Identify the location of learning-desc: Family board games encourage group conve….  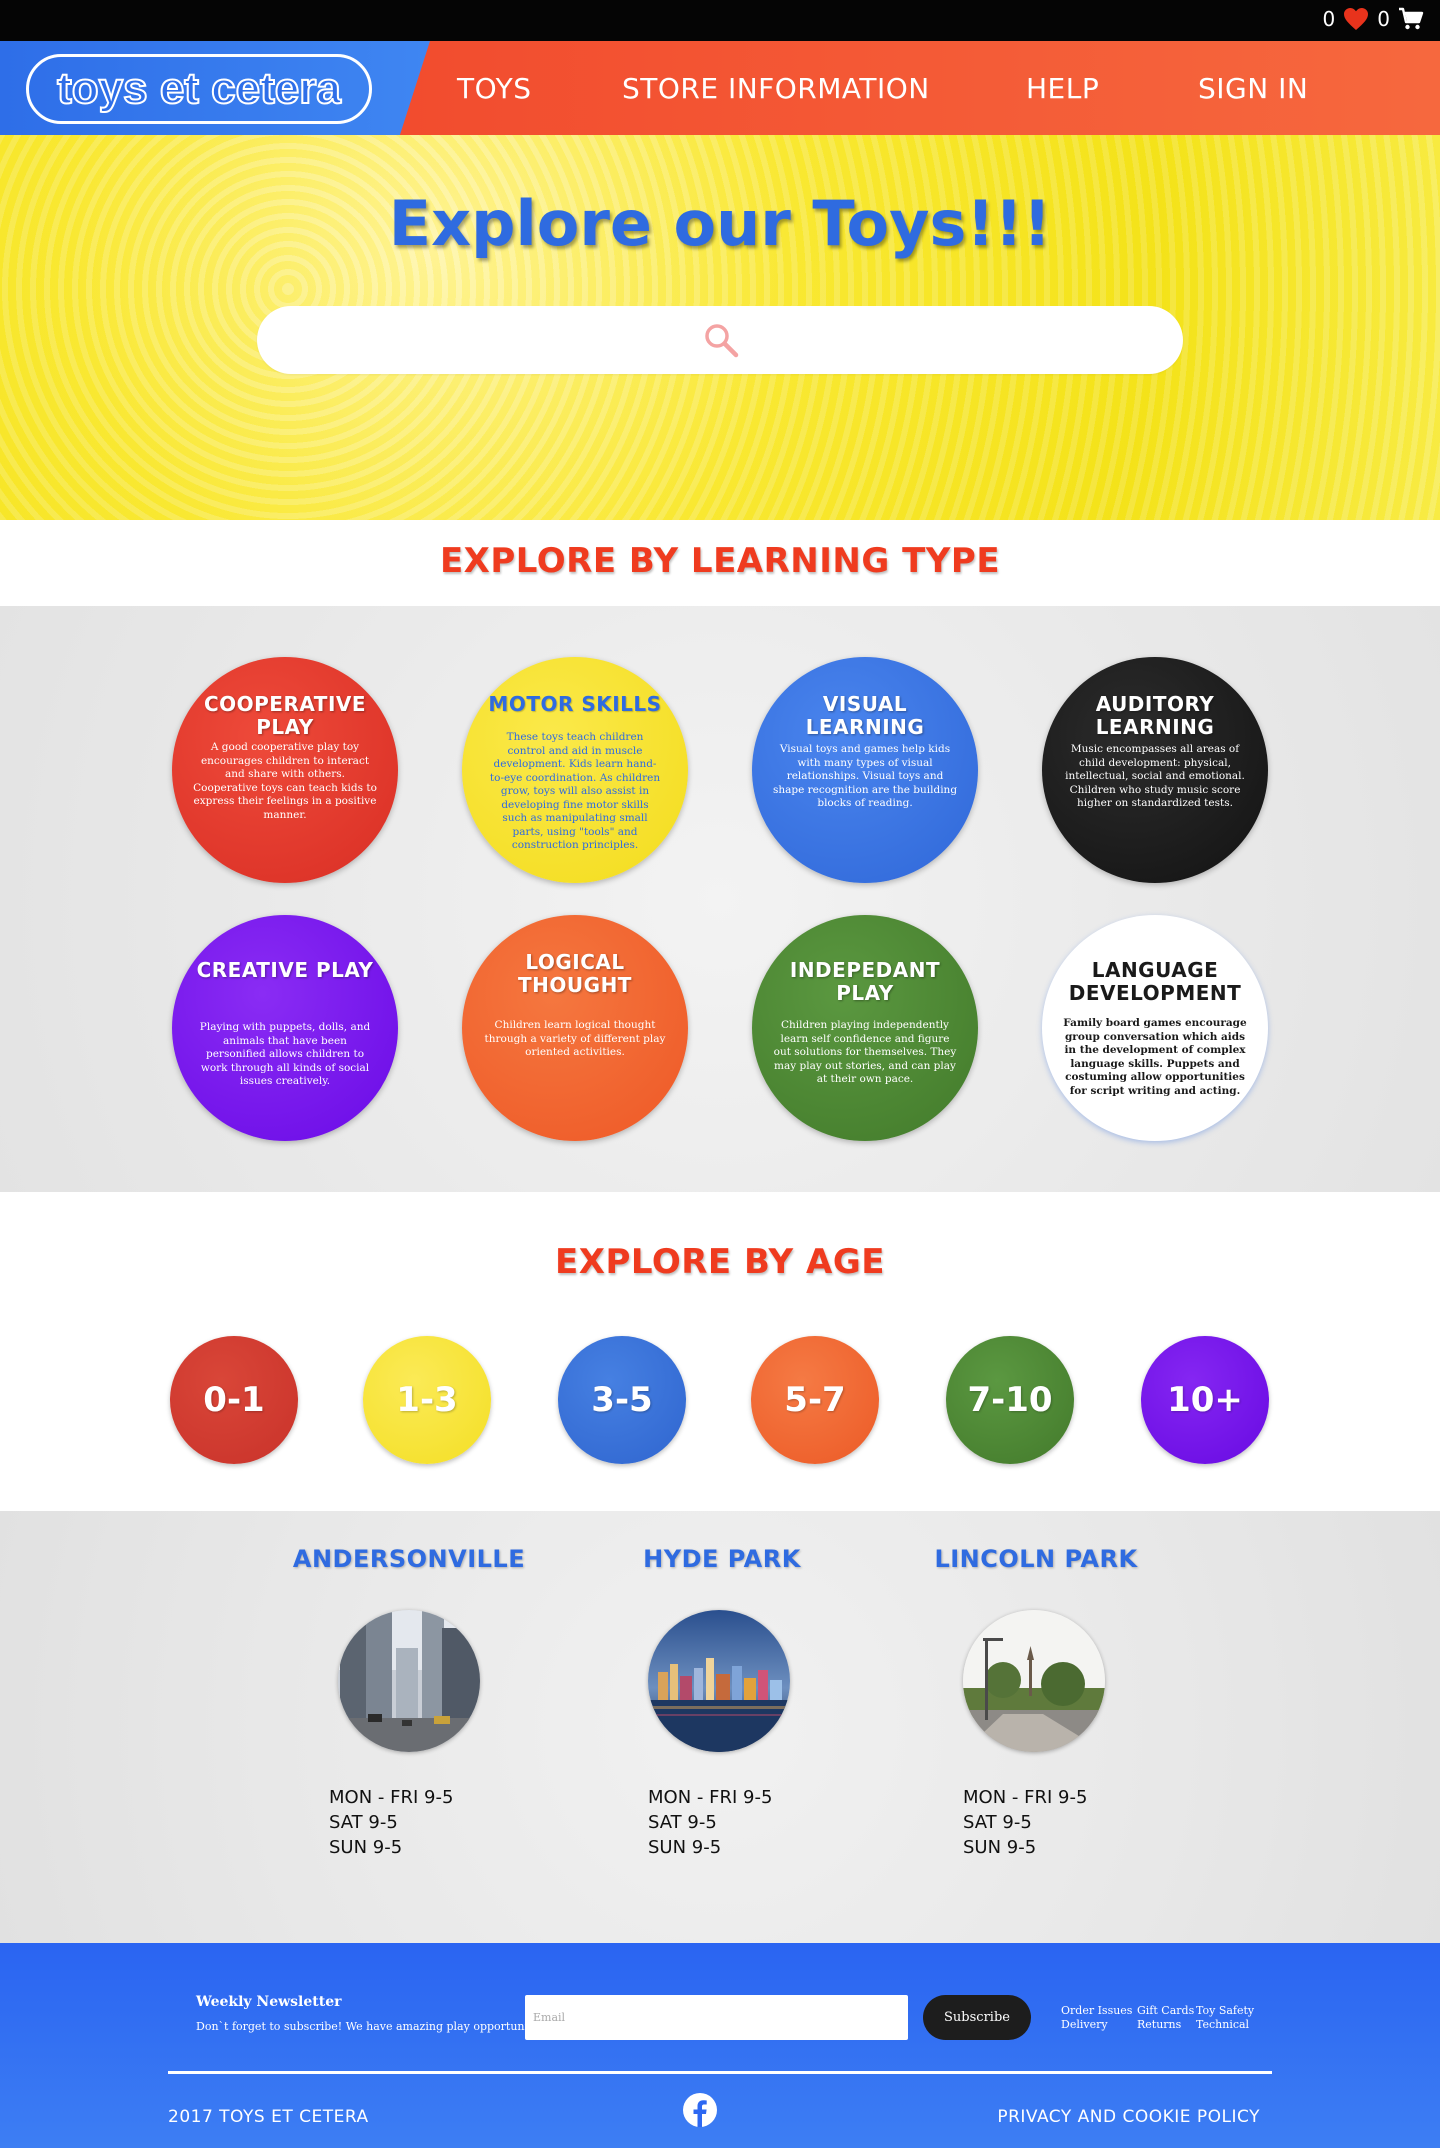
(1155, 1057).